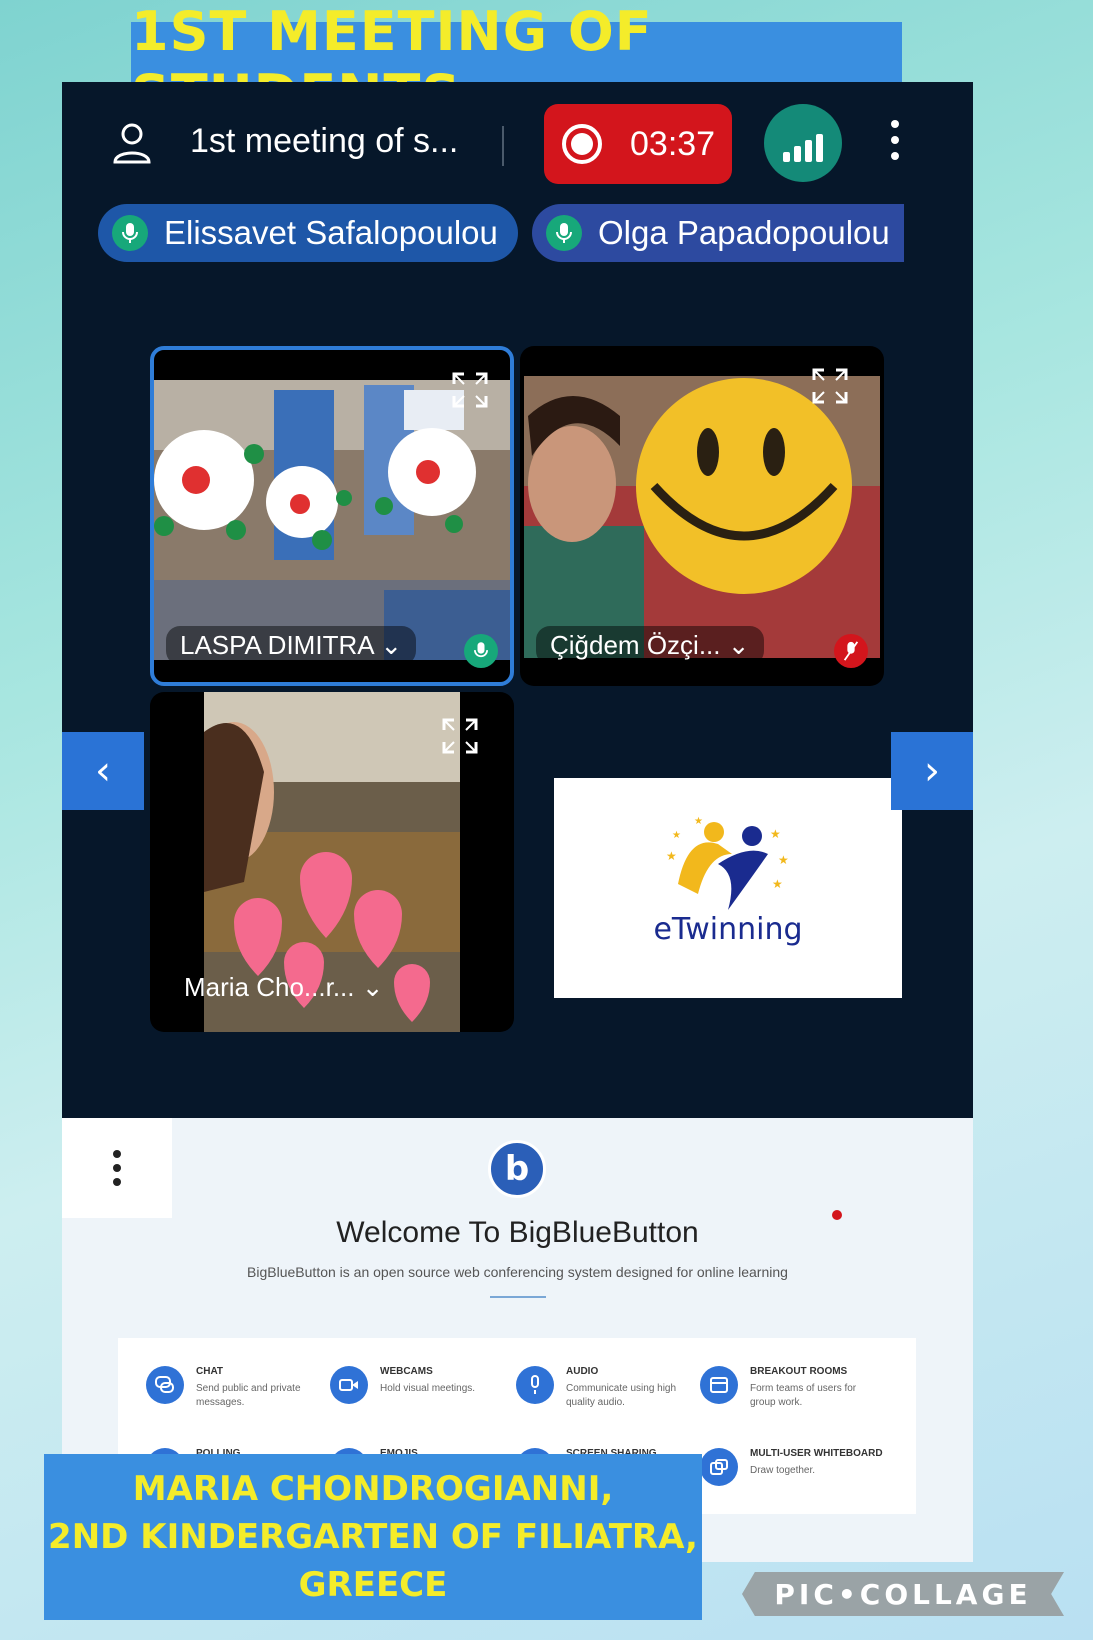 This screenshot has height=1640, width=1093. What do you see at coordinates (518, 1297) in the screenshot?
I see `divider` at bounding box center [518, 1297].